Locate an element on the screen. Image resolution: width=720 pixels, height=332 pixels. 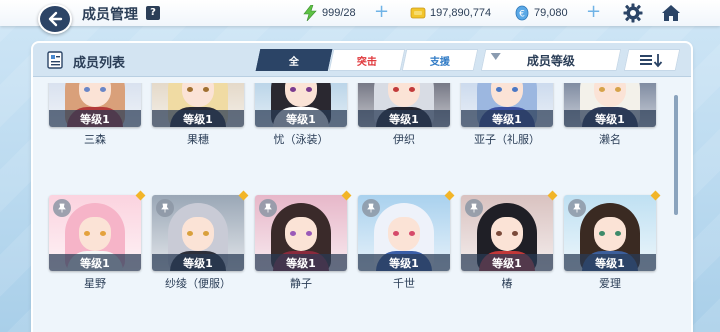
back-arrow-icon is located at coordinates (55, 19).